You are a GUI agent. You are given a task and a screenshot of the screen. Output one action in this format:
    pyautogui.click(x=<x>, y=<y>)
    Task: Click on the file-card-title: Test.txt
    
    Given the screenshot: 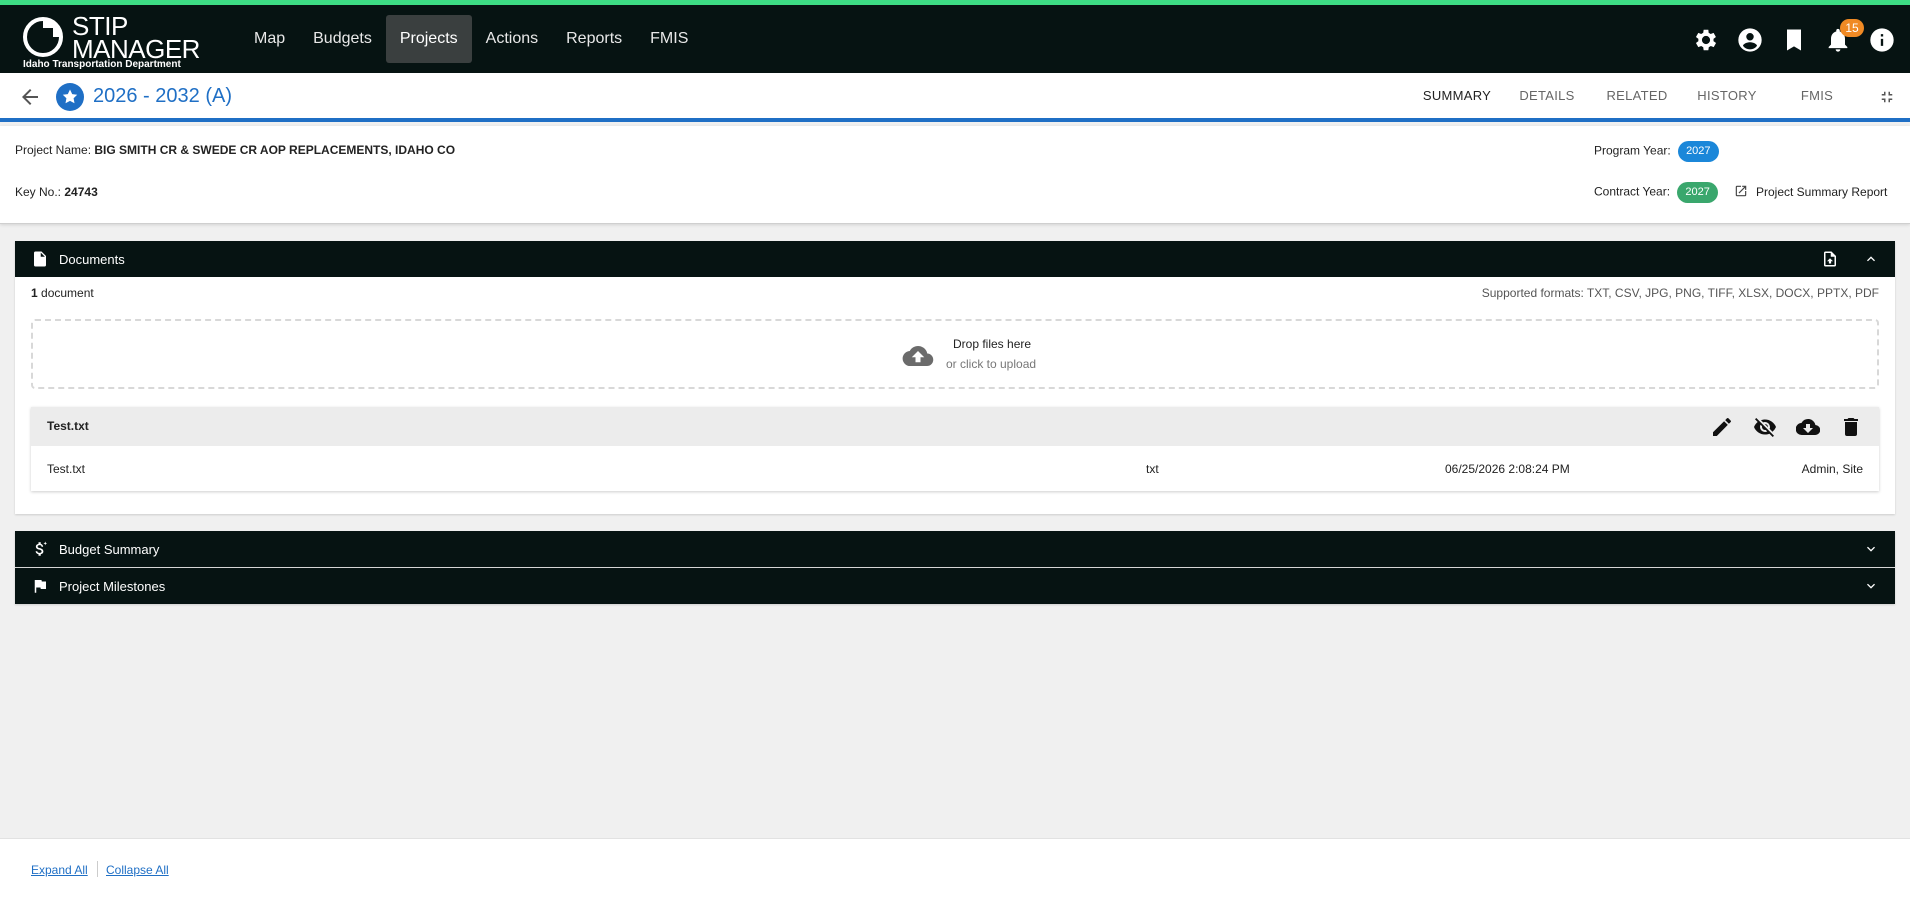 What is the action you would take?
    pyautogui.click(x=68, y=426)
    